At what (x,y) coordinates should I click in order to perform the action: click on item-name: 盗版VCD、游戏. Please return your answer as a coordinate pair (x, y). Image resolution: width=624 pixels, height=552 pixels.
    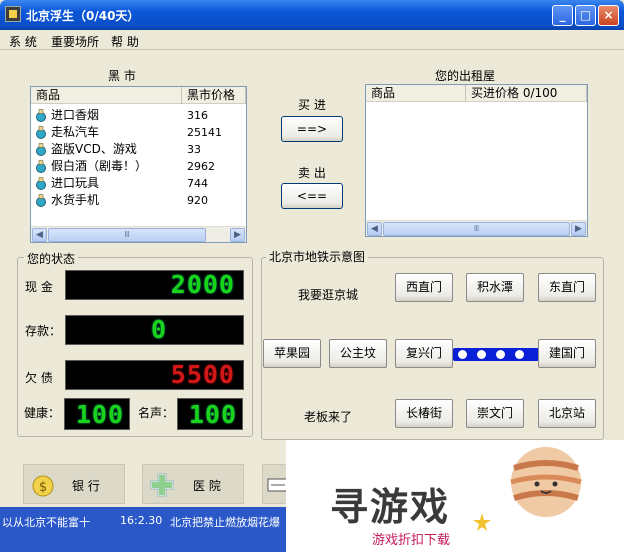
    Looking at the image, I should click on (94, 149).